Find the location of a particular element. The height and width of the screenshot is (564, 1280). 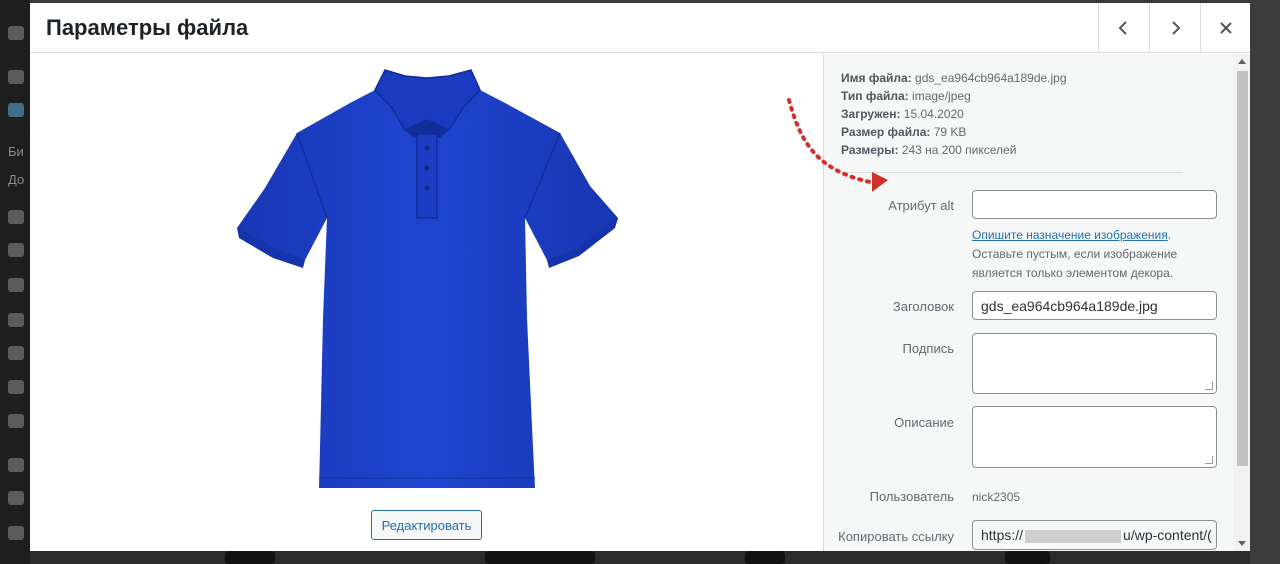

woo-icon is located at coordinates (16, 465).